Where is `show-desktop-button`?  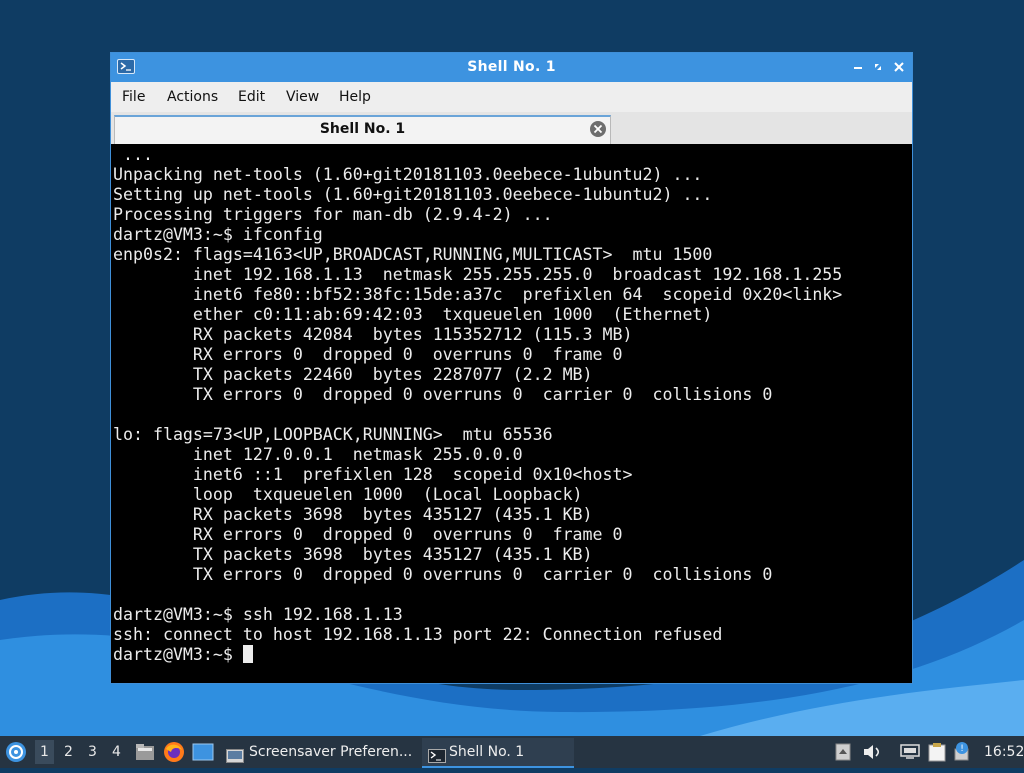 show-desktop-button is located at coordinates (203, 754).